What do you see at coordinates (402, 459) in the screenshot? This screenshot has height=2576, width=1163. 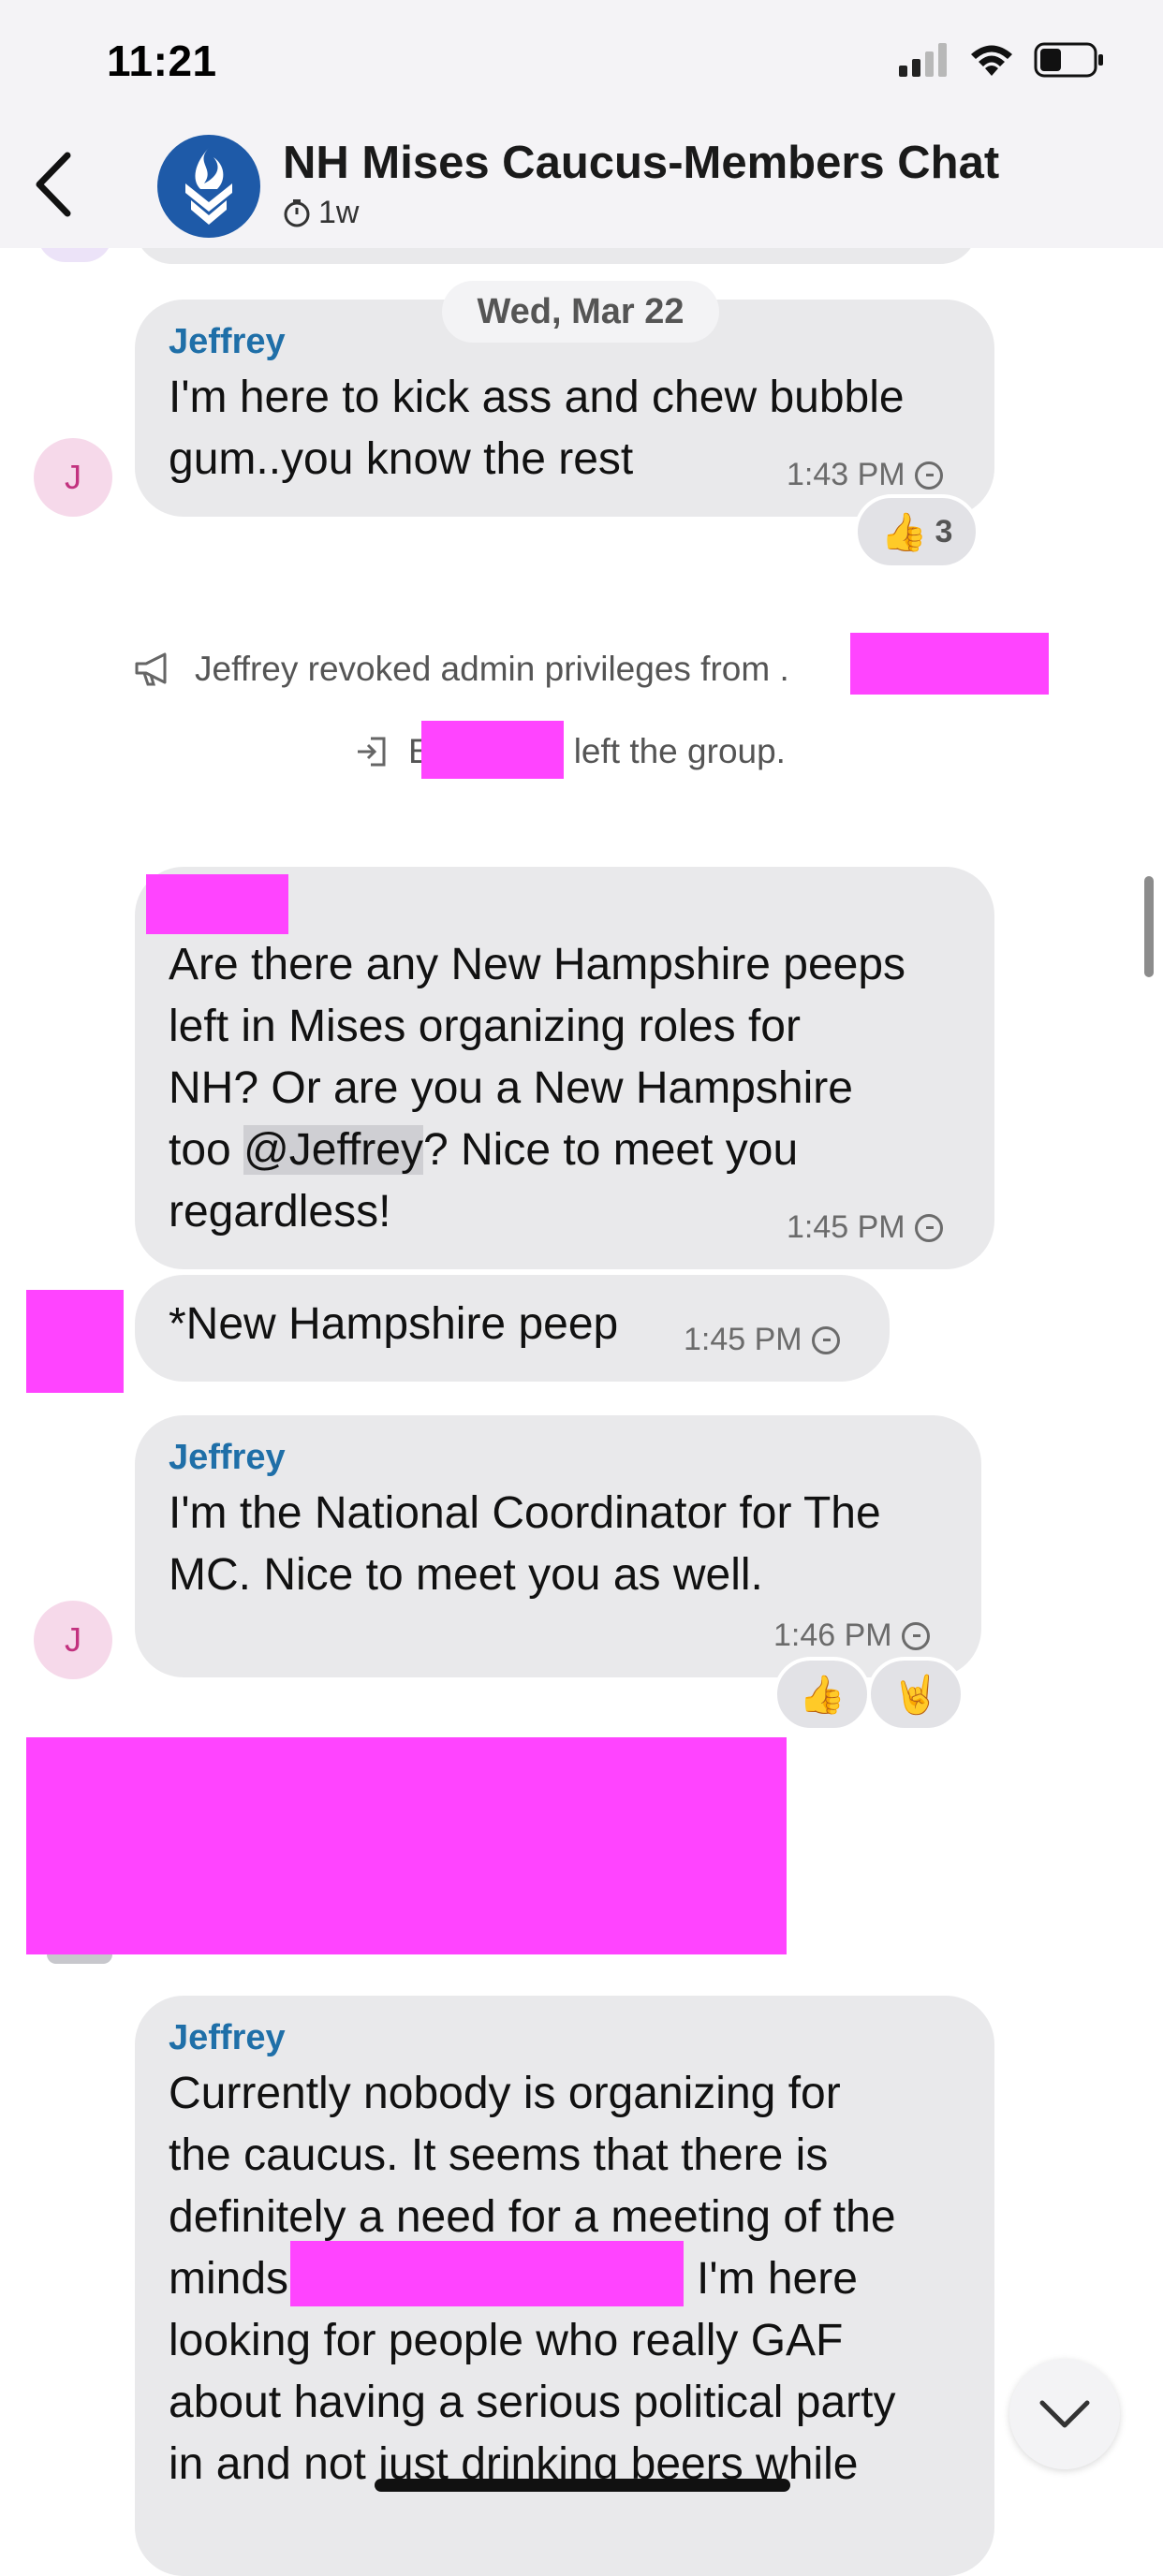 I see `message-text-line: gum..you know the rest` at bounding box center [402, 459].